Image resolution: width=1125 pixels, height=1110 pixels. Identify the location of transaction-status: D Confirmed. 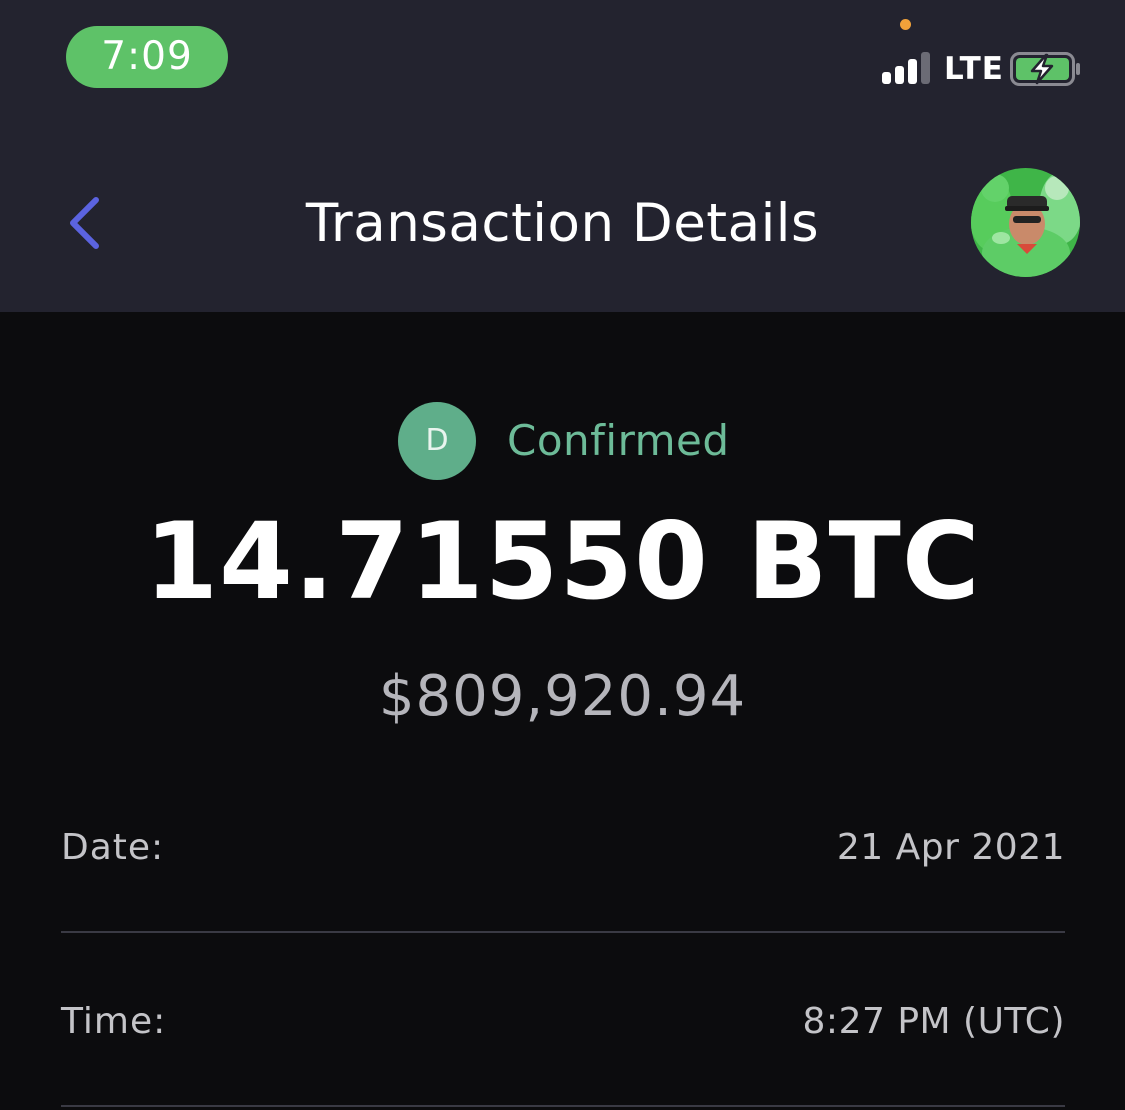
(562, 440).